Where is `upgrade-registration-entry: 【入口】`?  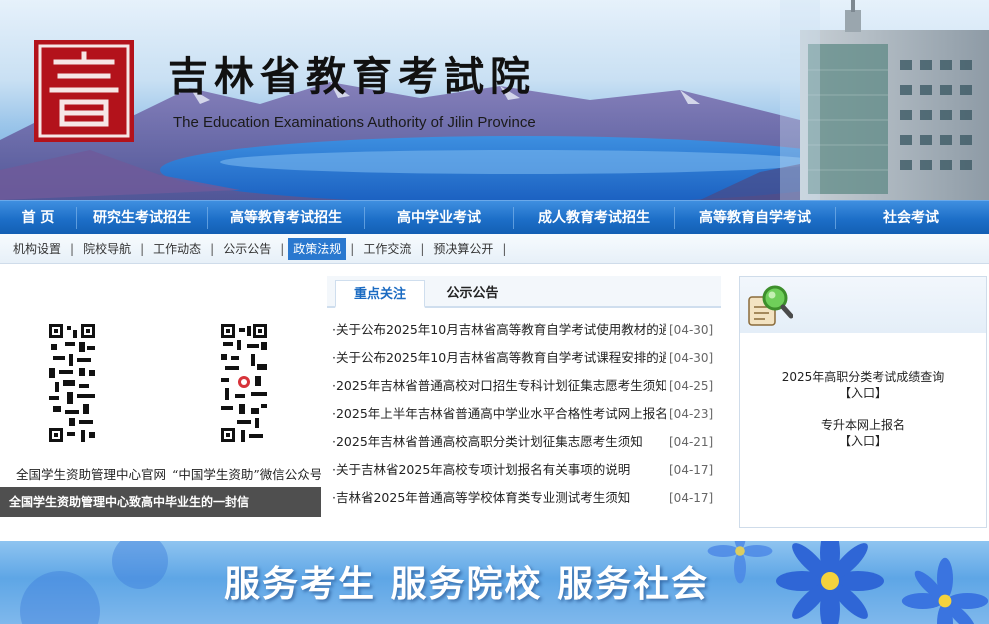
upgrade-registration-entry: 【入口】 is located at coordinates (863, 441).